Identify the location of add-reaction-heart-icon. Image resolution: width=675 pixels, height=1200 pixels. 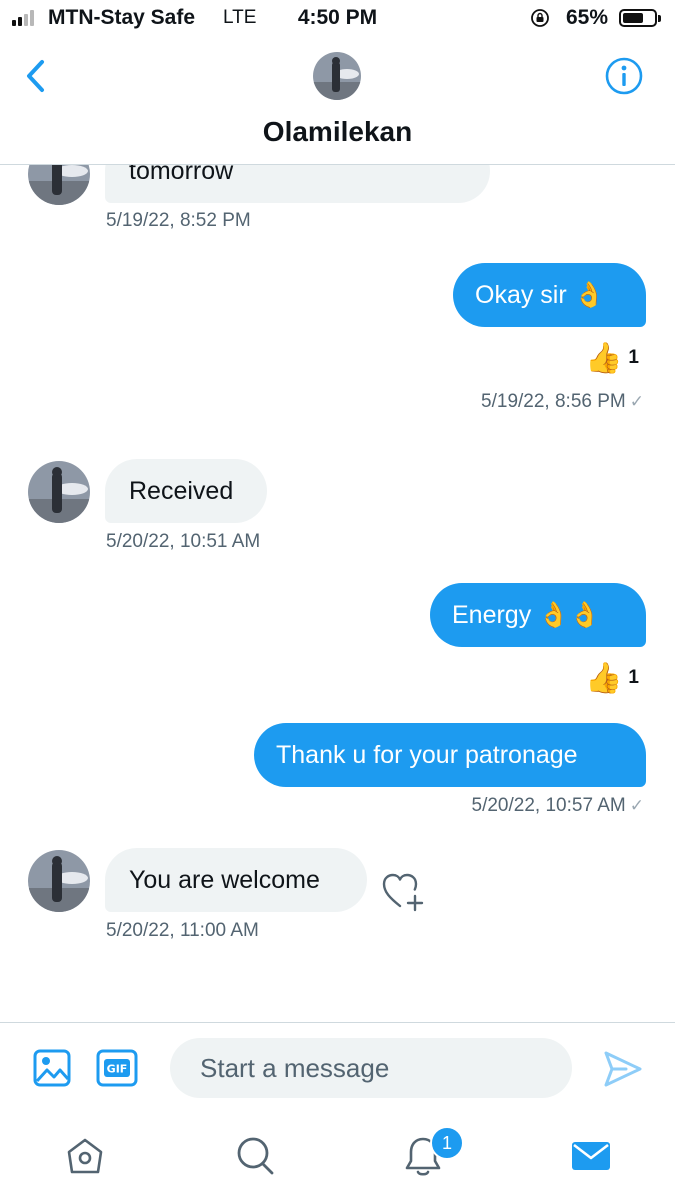
(403, 891).